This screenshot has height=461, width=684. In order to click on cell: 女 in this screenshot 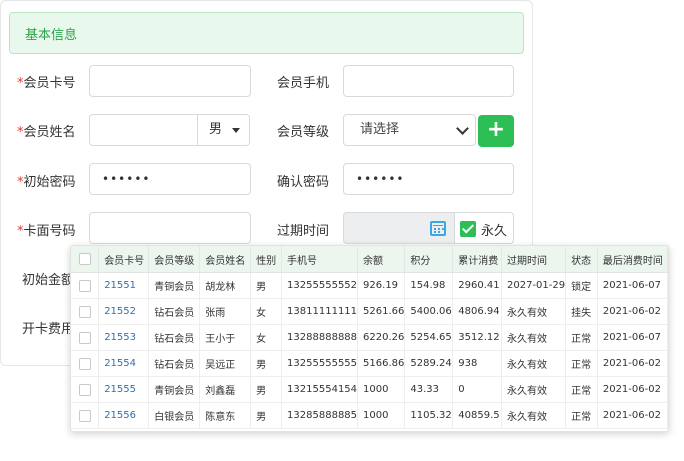, I will do `click(266, 337)`.